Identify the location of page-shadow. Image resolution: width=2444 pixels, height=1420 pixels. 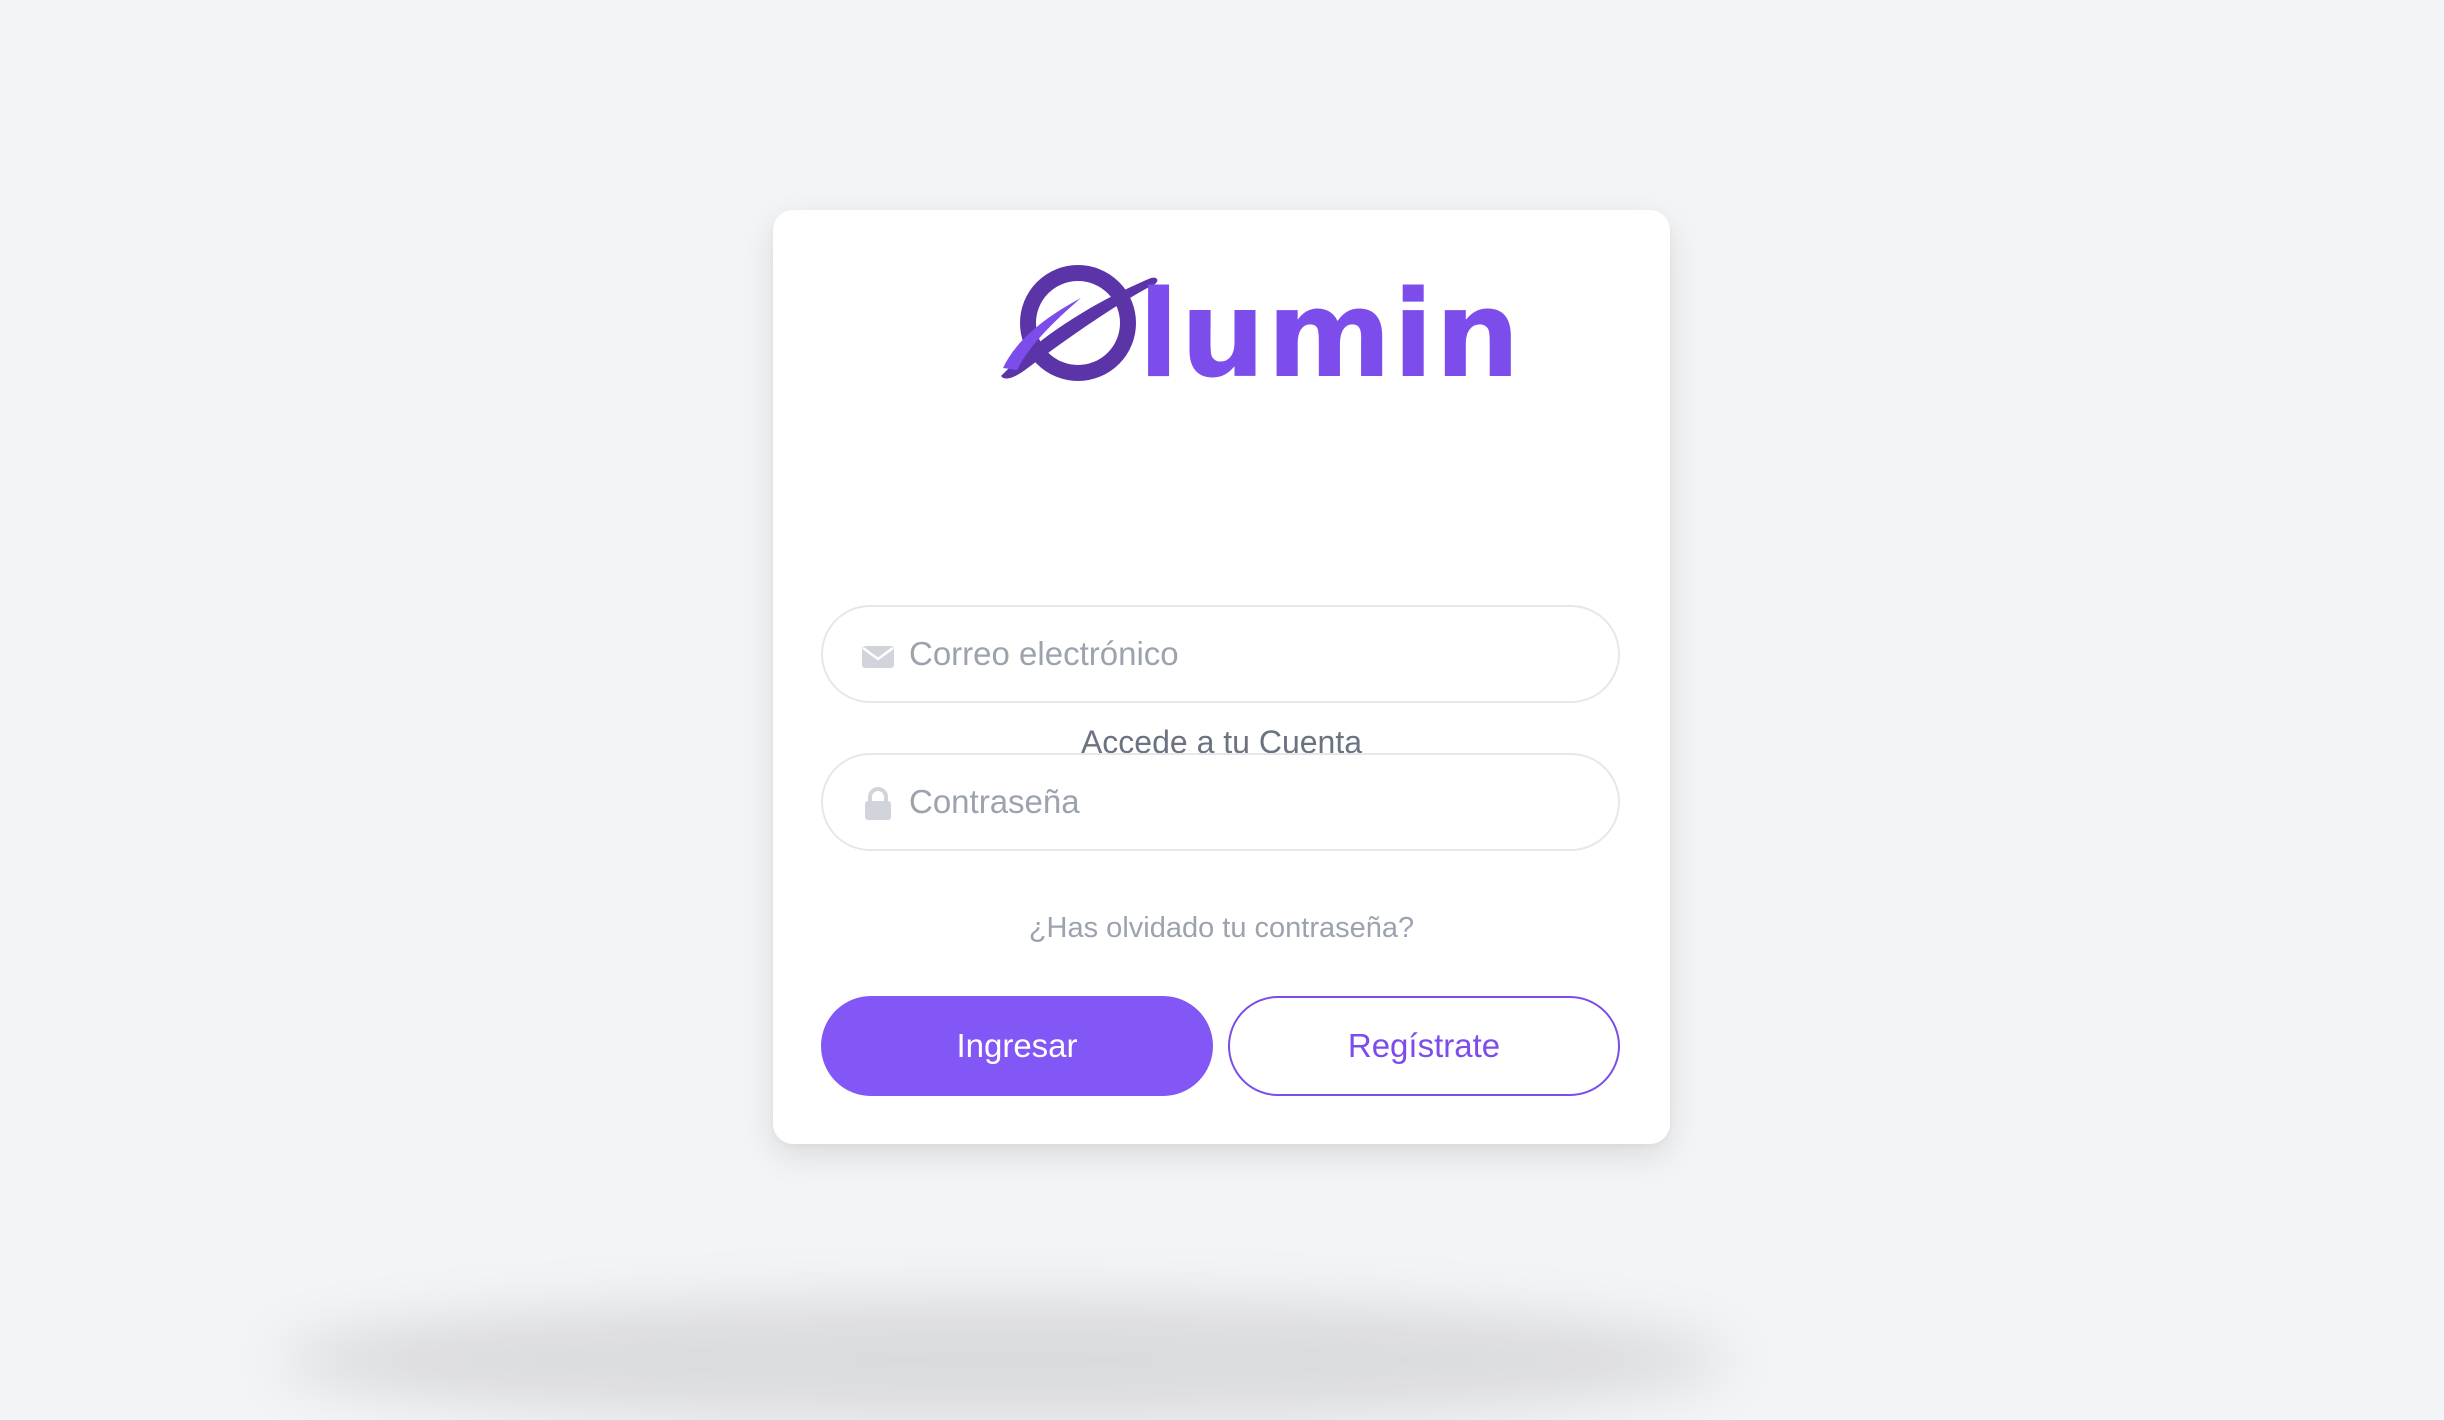
(1005, 1360).